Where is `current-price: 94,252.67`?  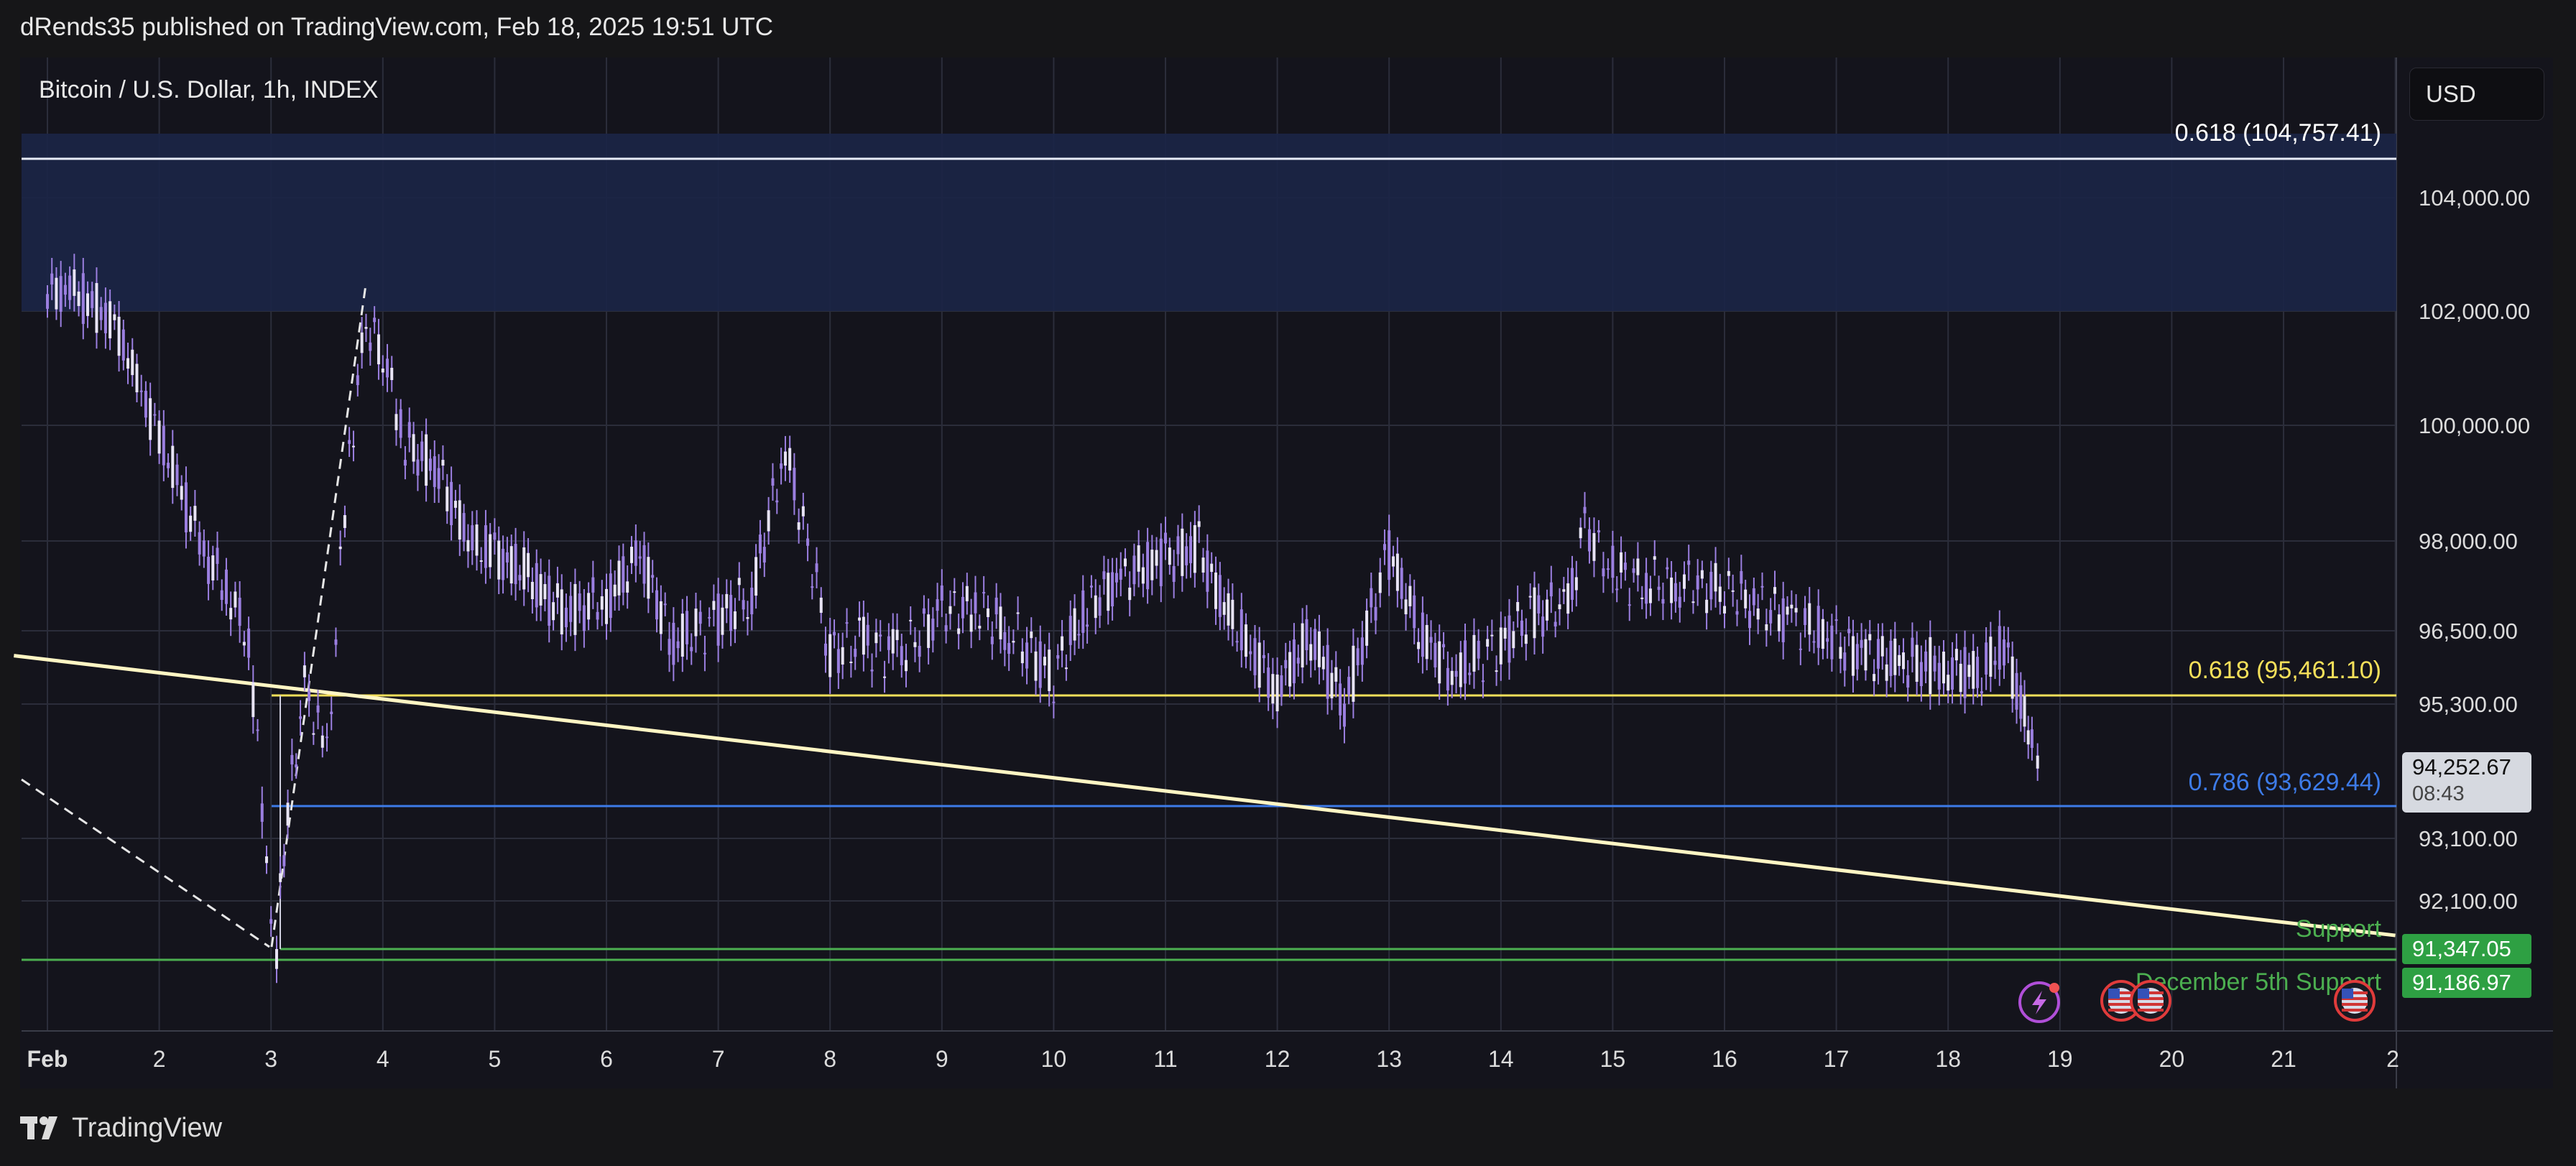
current-price: 94,252.67 is located at coordinates (2461, 766).